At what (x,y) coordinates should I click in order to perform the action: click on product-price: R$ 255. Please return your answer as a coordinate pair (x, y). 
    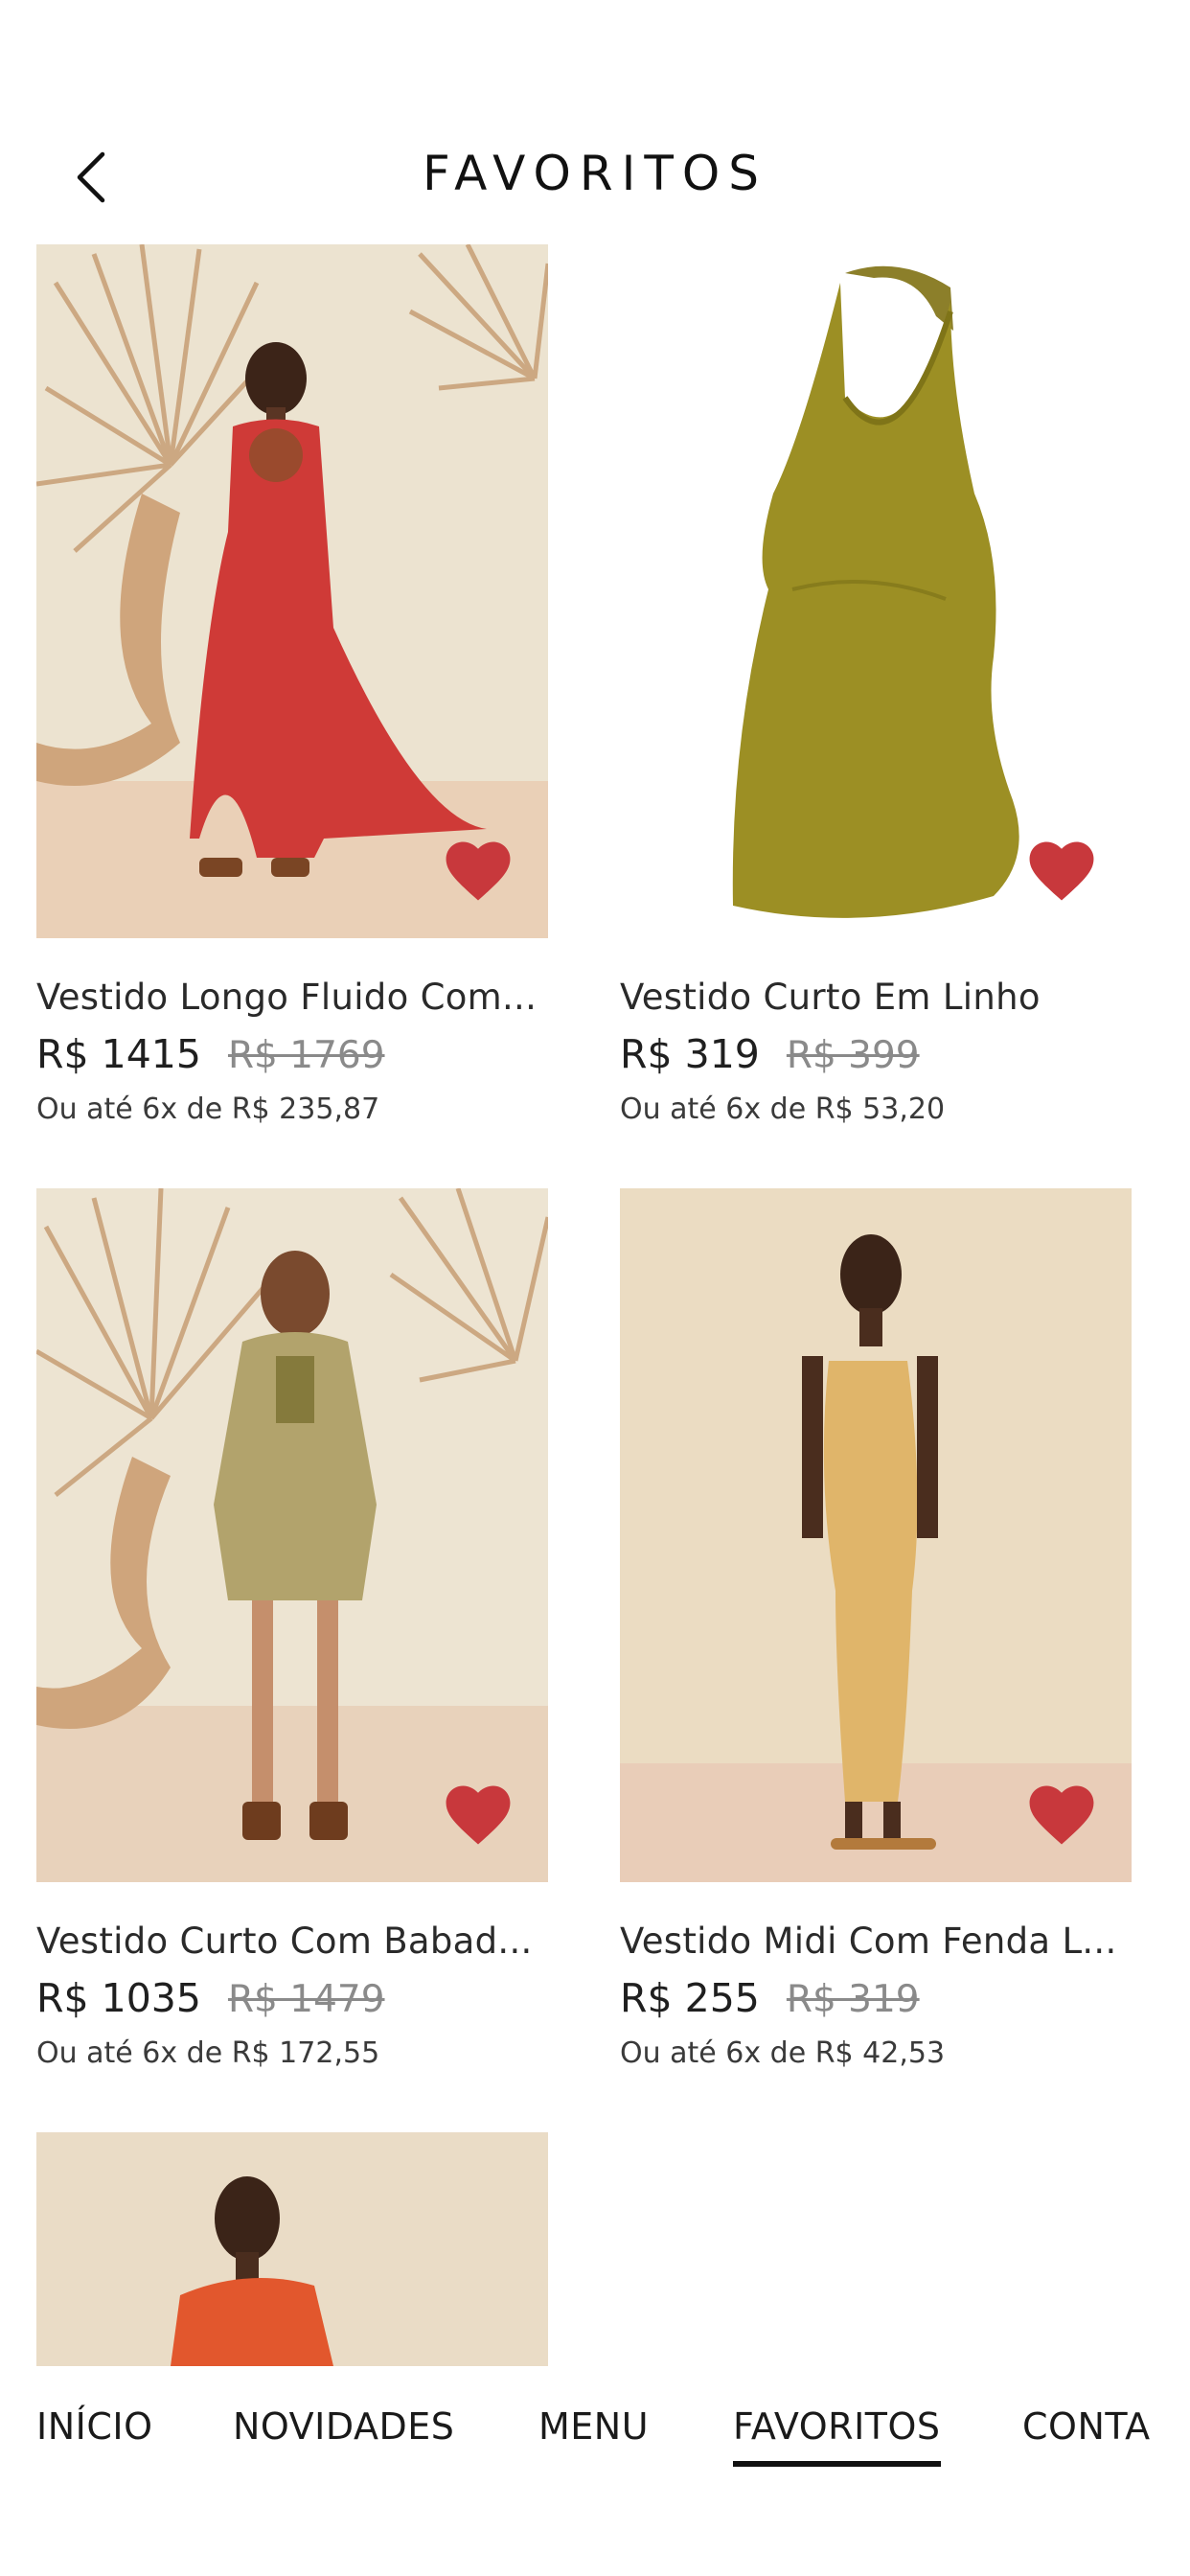
    Looking at the image, I should click on (690, 1998).